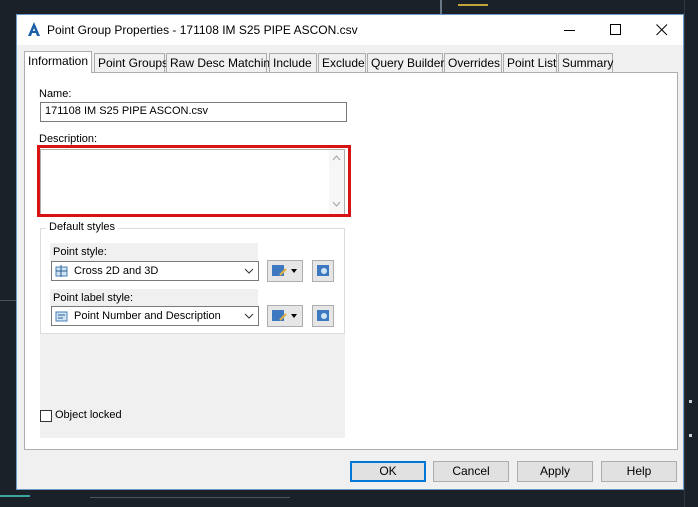 The height and width of the screenshot is (507, 698). I want to click on point-label-style-value: Point Number and Description, so click(147, 316).